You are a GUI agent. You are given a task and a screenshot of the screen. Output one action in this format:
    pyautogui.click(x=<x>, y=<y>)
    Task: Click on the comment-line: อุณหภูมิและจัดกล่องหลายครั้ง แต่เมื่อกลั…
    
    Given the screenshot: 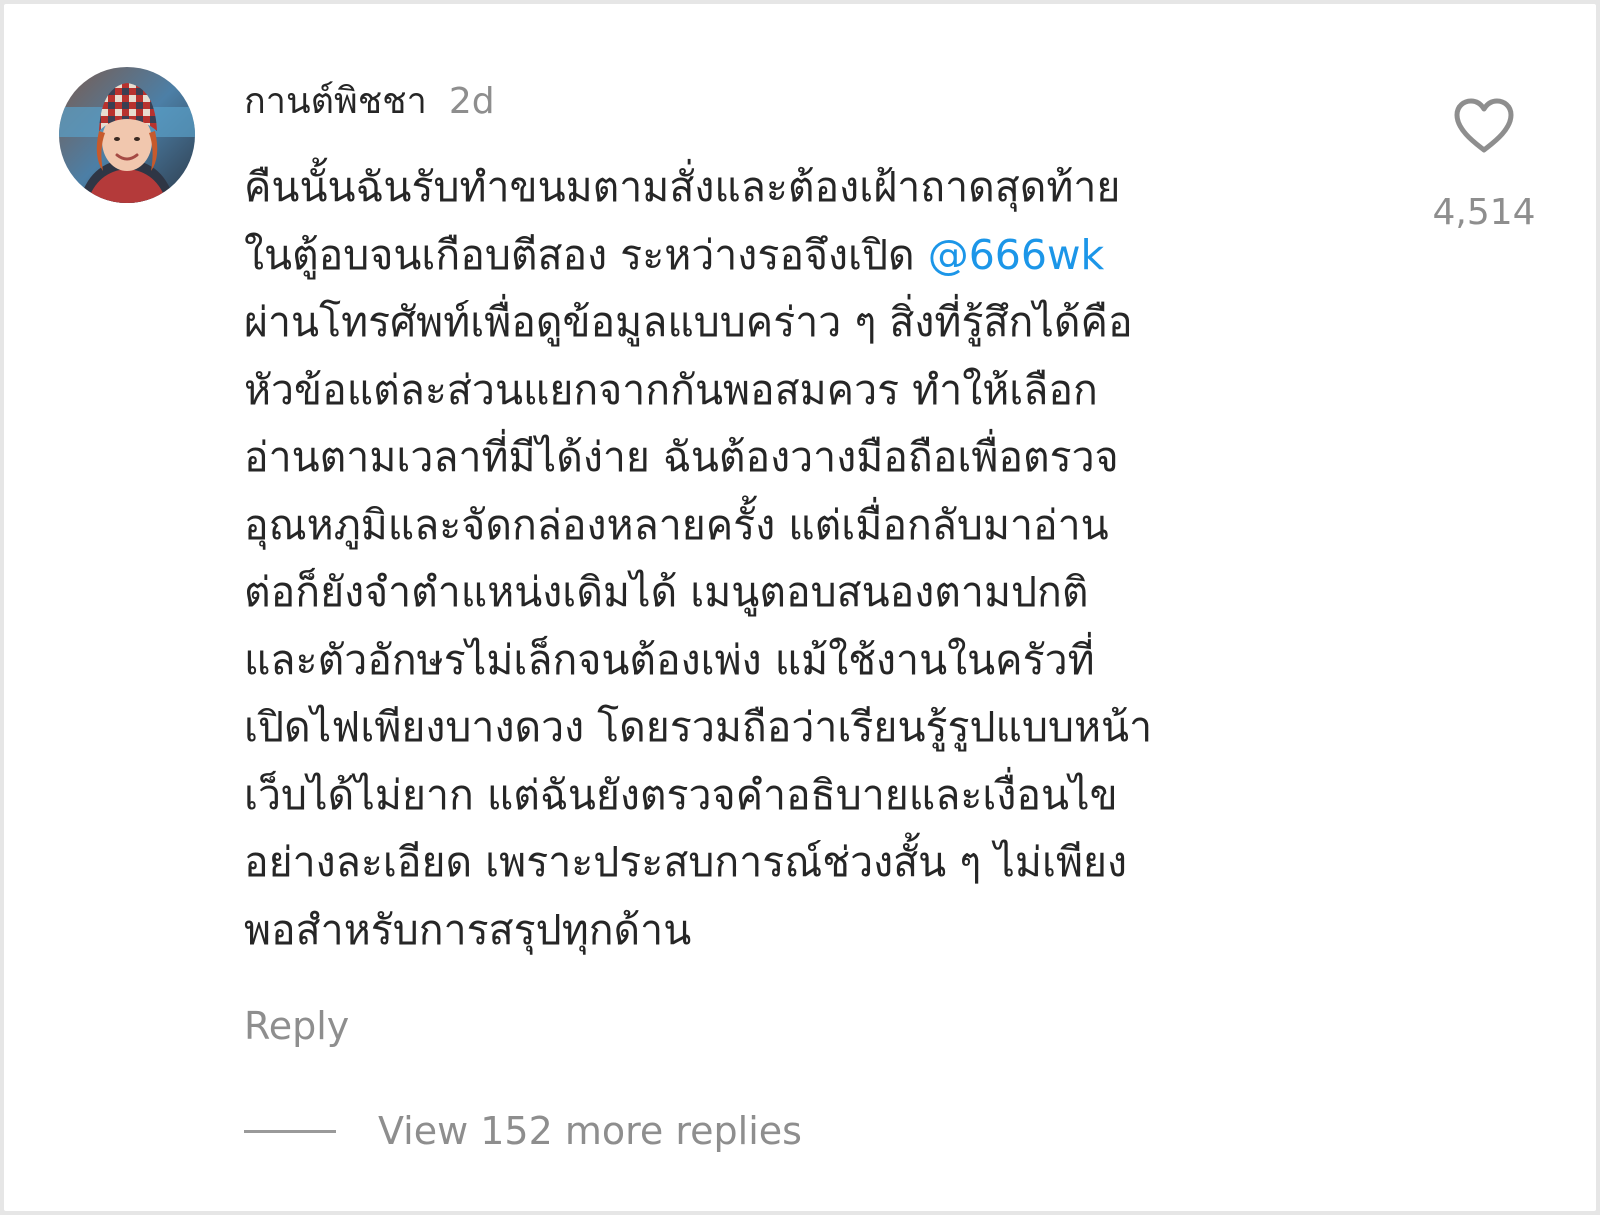 What is the action you would take?
    pyautogui.click(x=676, y=524)
    